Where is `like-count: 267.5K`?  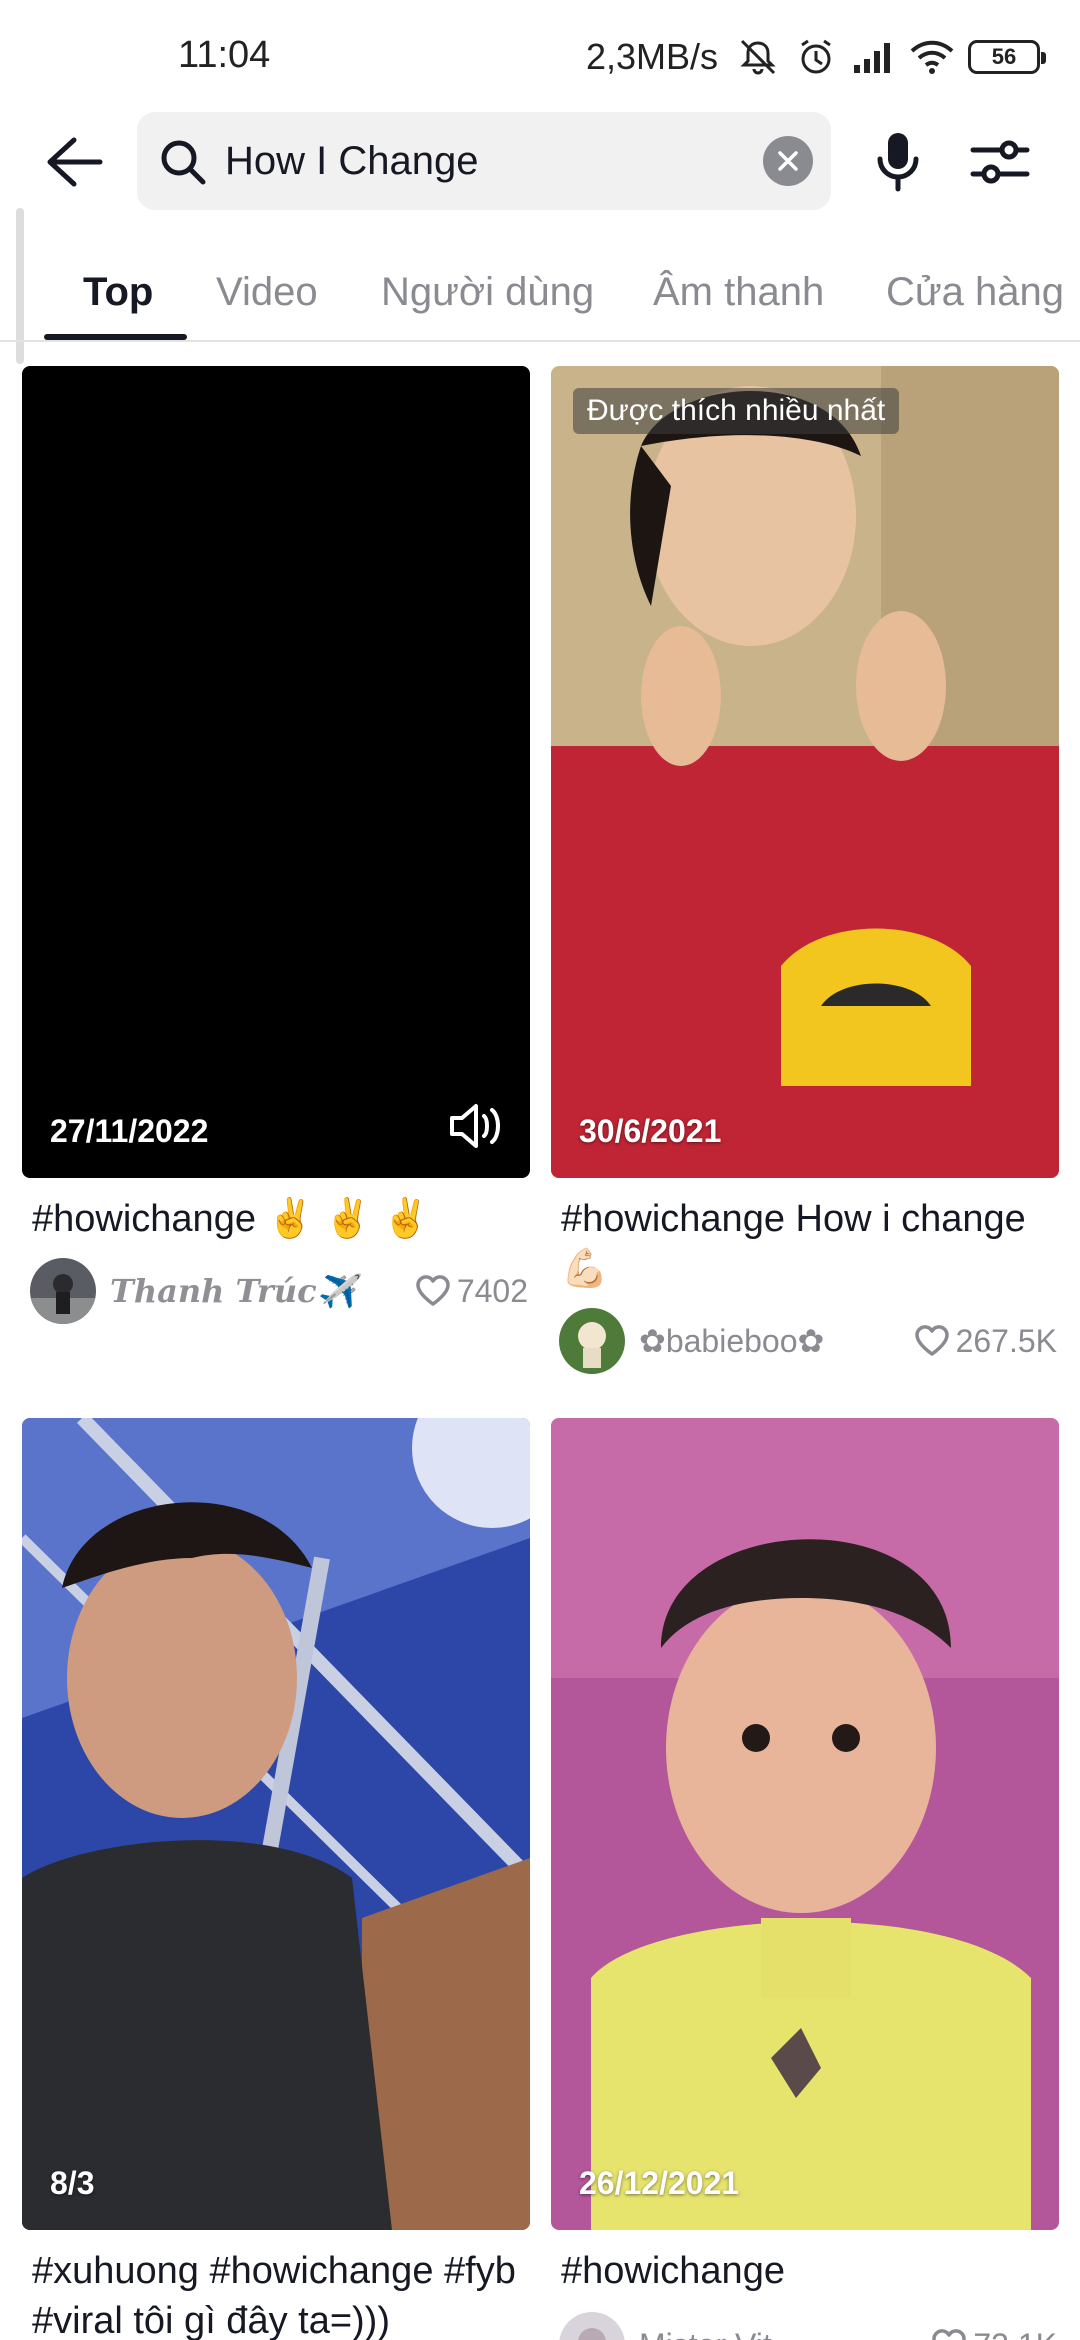
like-count: 267.5K is located at coordinates (985, 1341).